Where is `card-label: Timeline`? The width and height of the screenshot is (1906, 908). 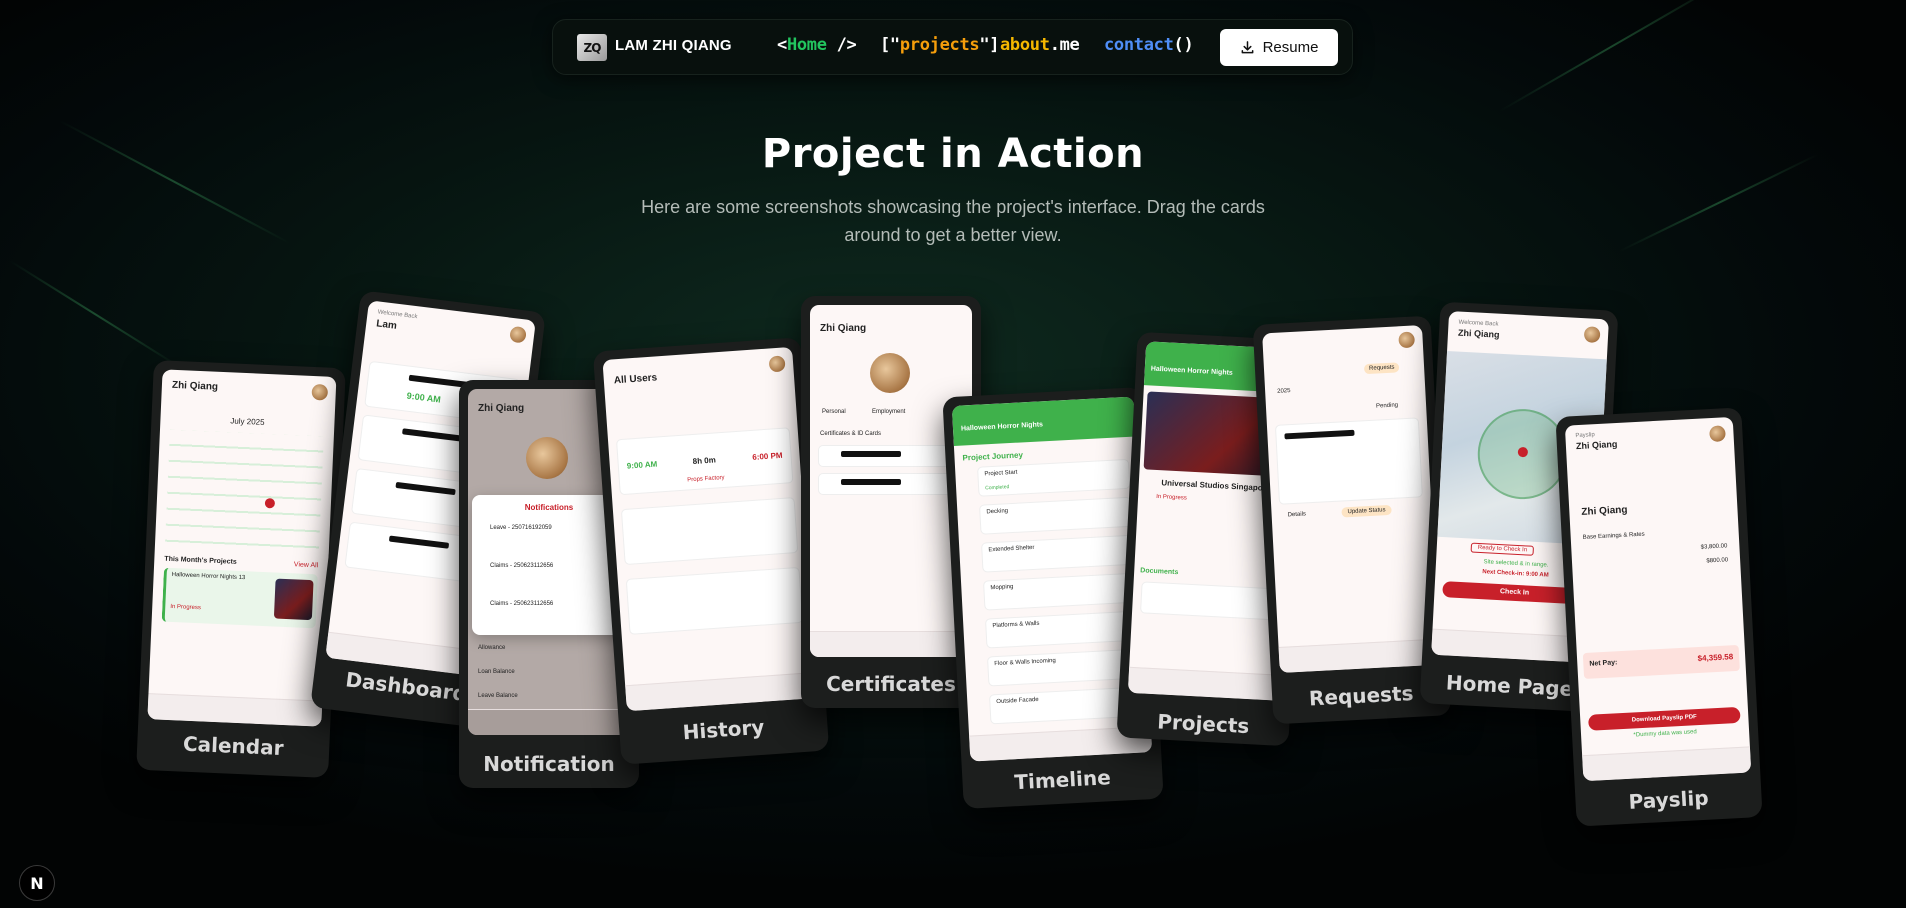 card-label: Timeline is located at coordinates (1062, 780).